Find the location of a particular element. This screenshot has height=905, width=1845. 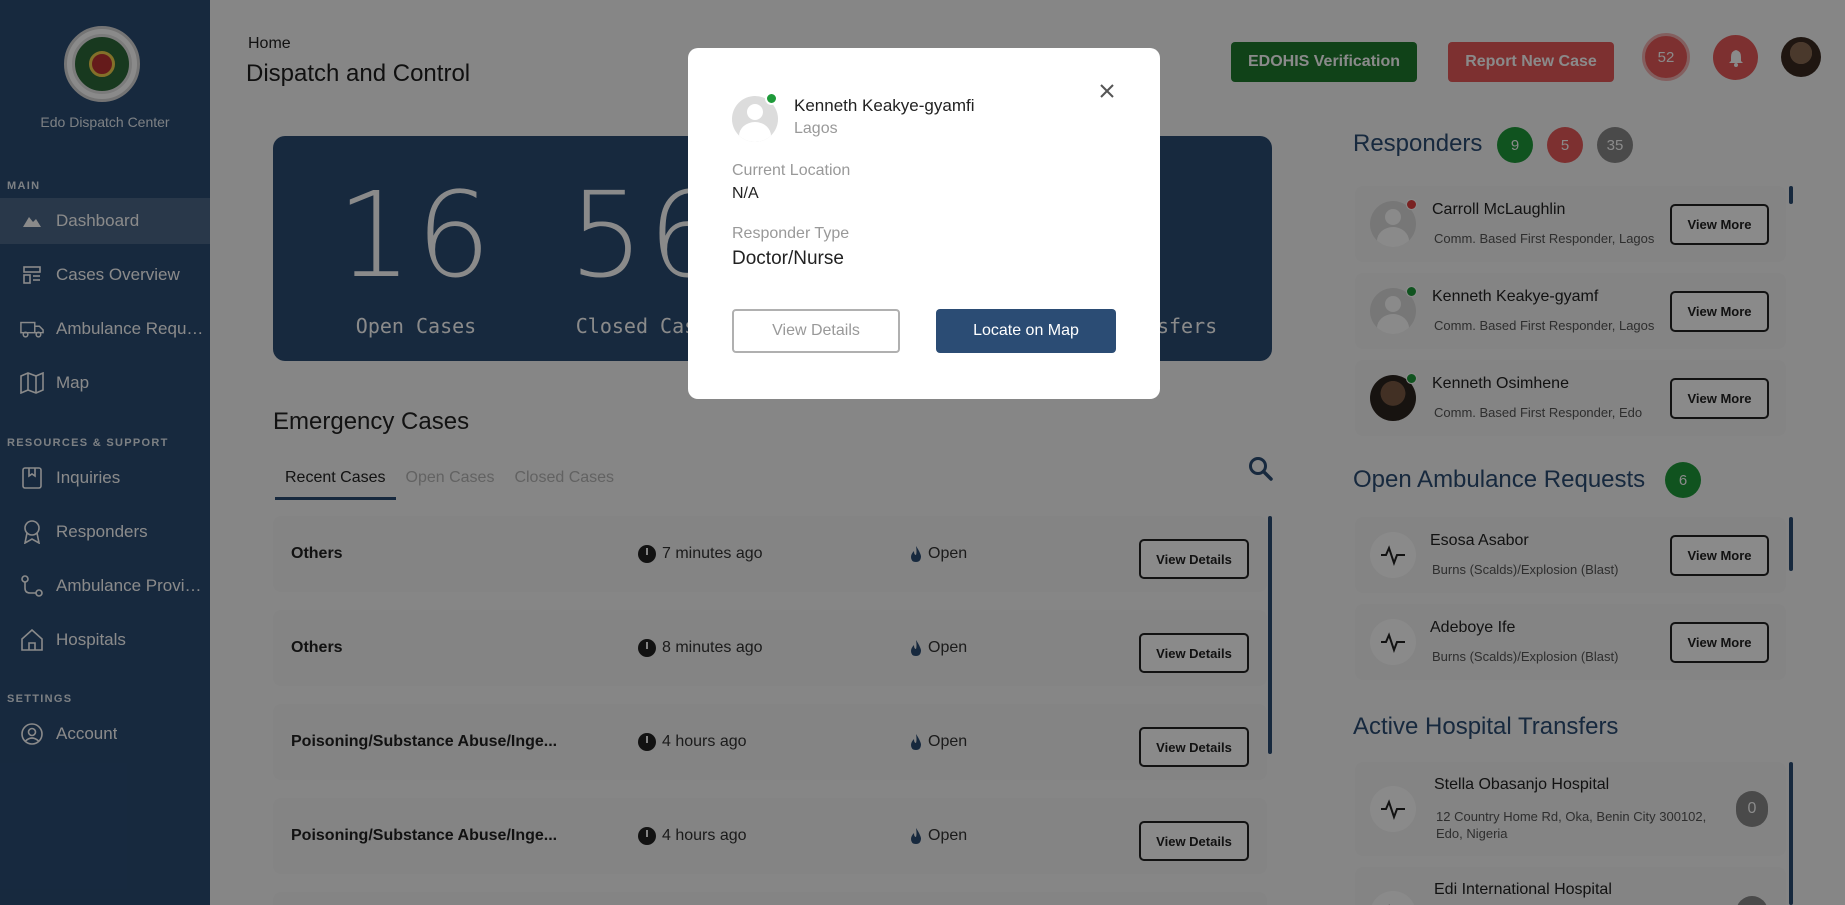

locate-on-map-button: Locate on Map is located at coordinates (1026, 331).